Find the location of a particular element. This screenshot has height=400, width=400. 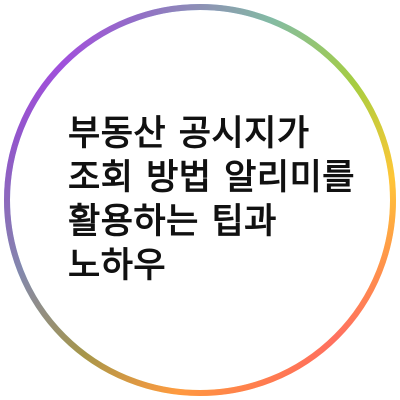

title-line: 활용하는 팁과 is located at coordinates (172, 222).